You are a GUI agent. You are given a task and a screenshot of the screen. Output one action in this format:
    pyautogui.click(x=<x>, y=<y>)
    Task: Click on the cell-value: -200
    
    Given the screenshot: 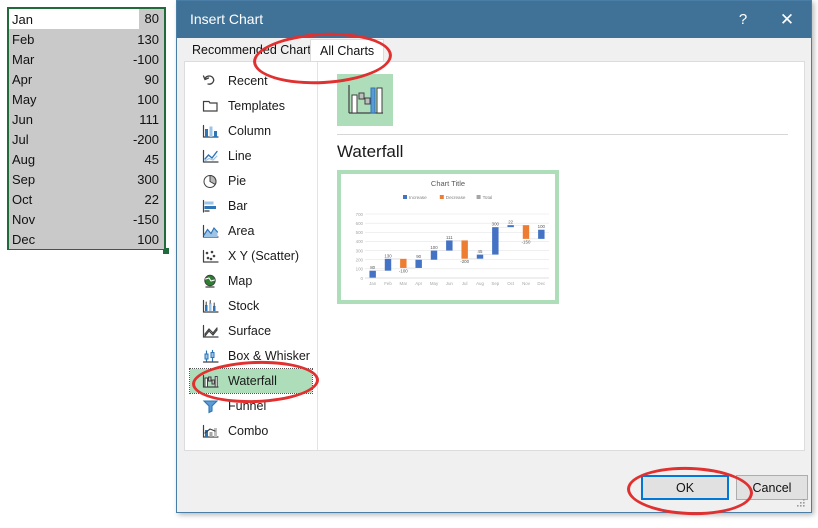 What is the action you would take?
    pyautogui.click(x=148, y=139)
    